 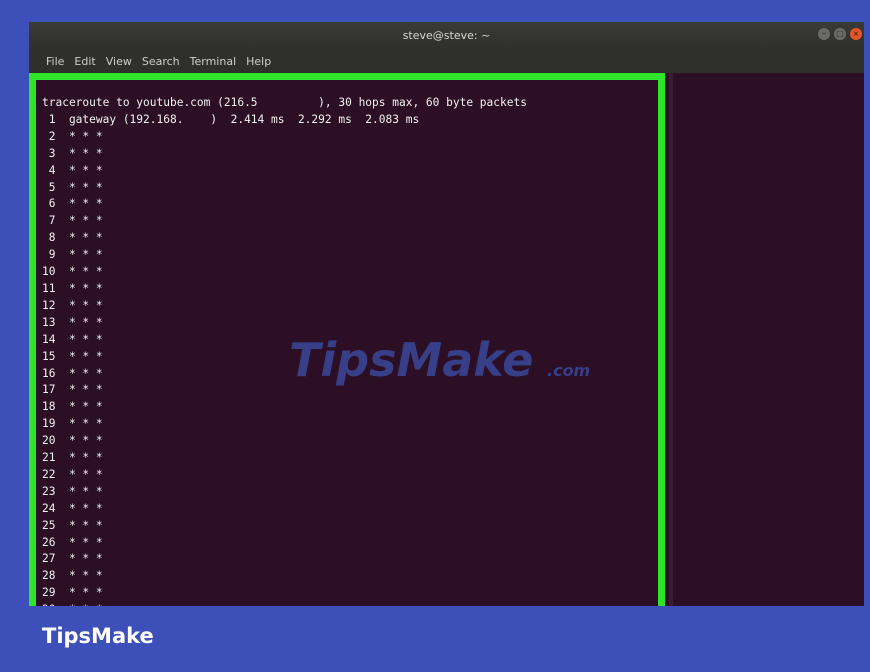 I want to click on hop-line: 7 * * *, so click(x=75, y=221).